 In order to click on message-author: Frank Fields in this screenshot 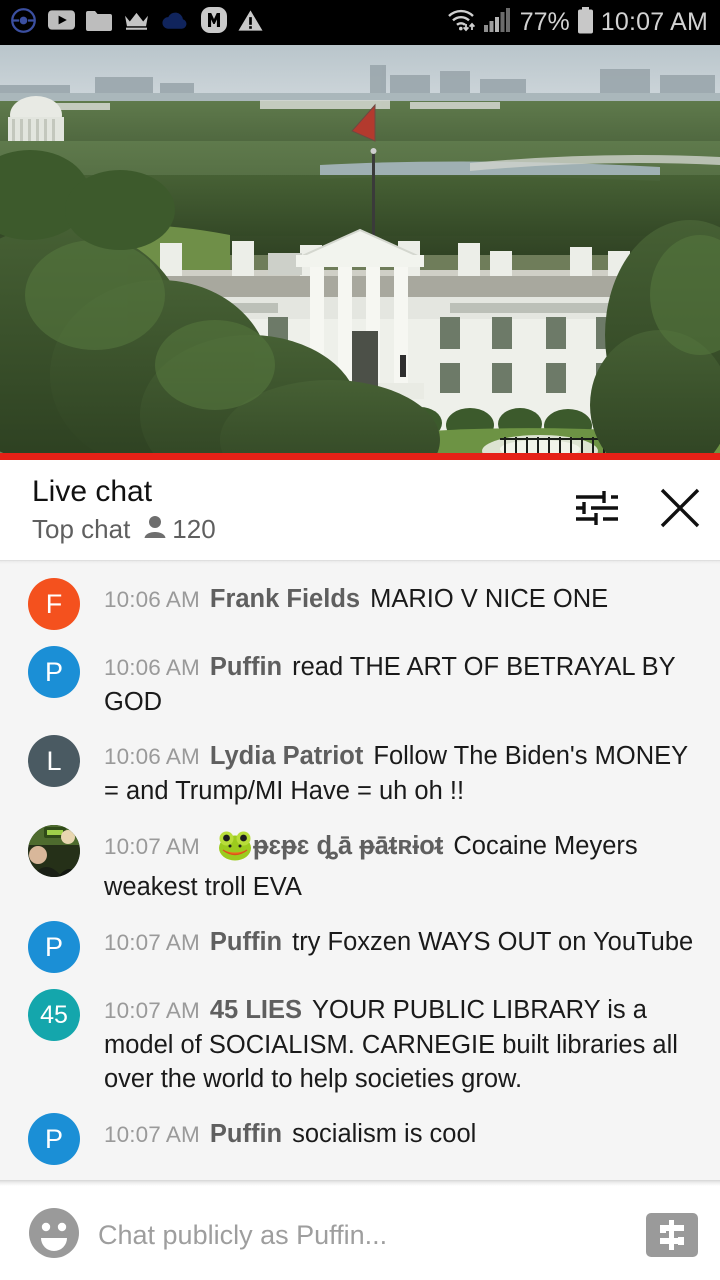, I will do `click(285, 599)`.